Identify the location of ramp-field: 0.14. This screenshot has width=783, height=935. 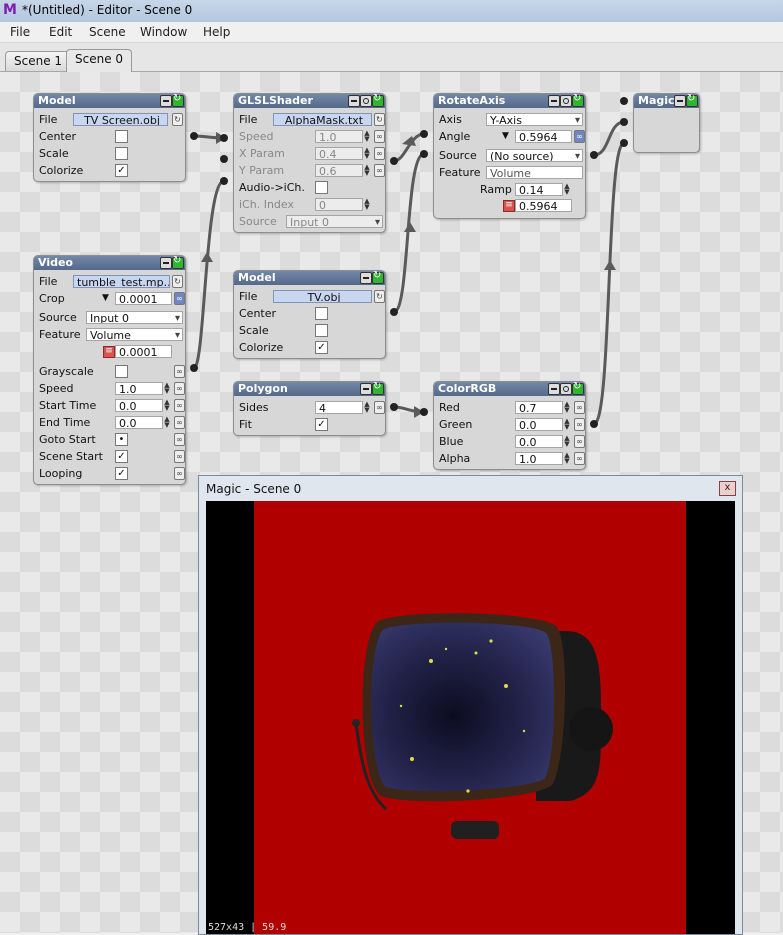
(539, 189).